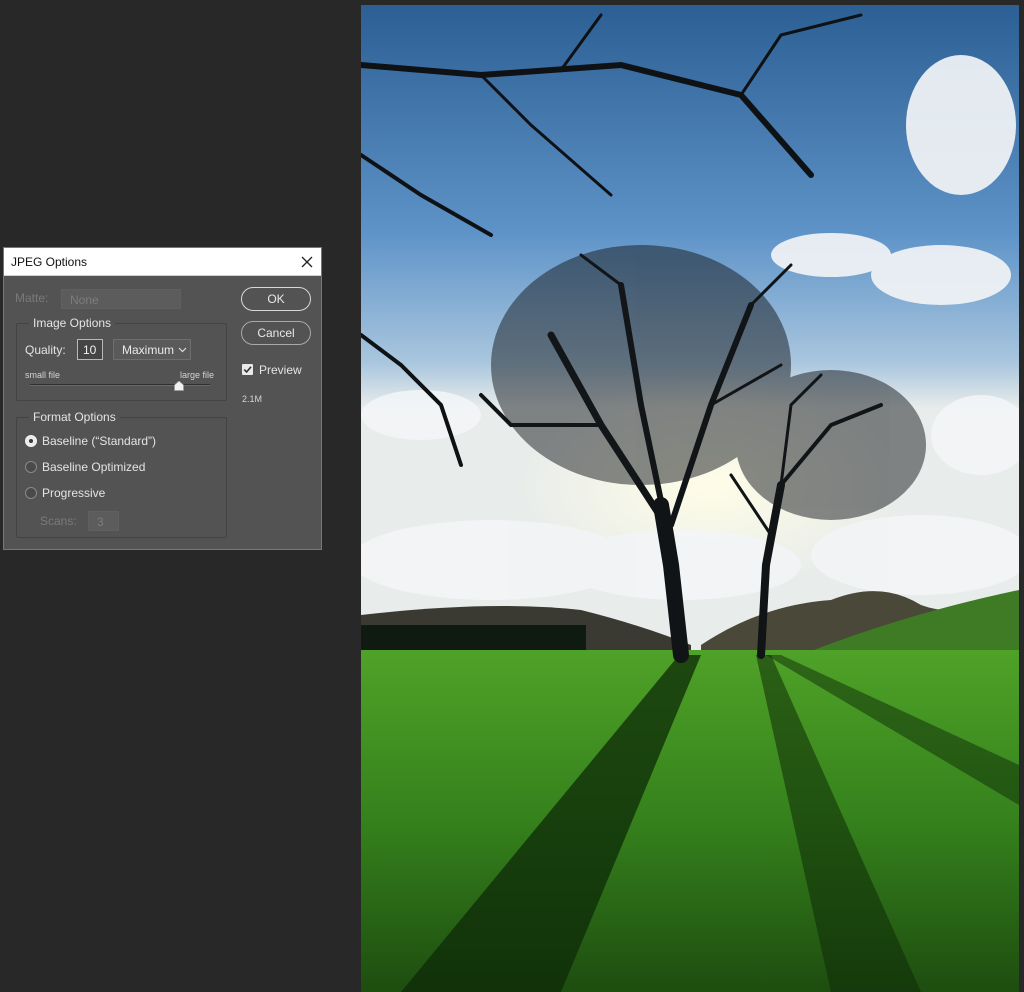 This screenshot has width=1024, height=992. Describe the element at coordinates (93, 467) in the screenshot. I see `radio-baseline-optimized-label: Baseline Optimized` at that location.